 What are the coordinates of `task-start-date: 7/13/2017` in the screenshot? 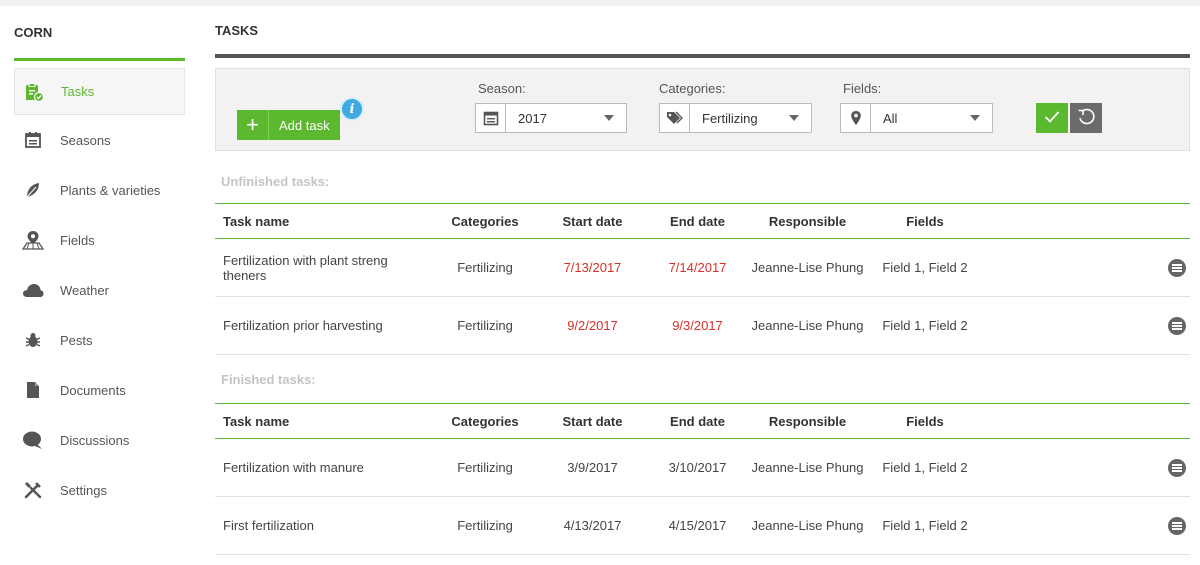 It's located at (592, 267).